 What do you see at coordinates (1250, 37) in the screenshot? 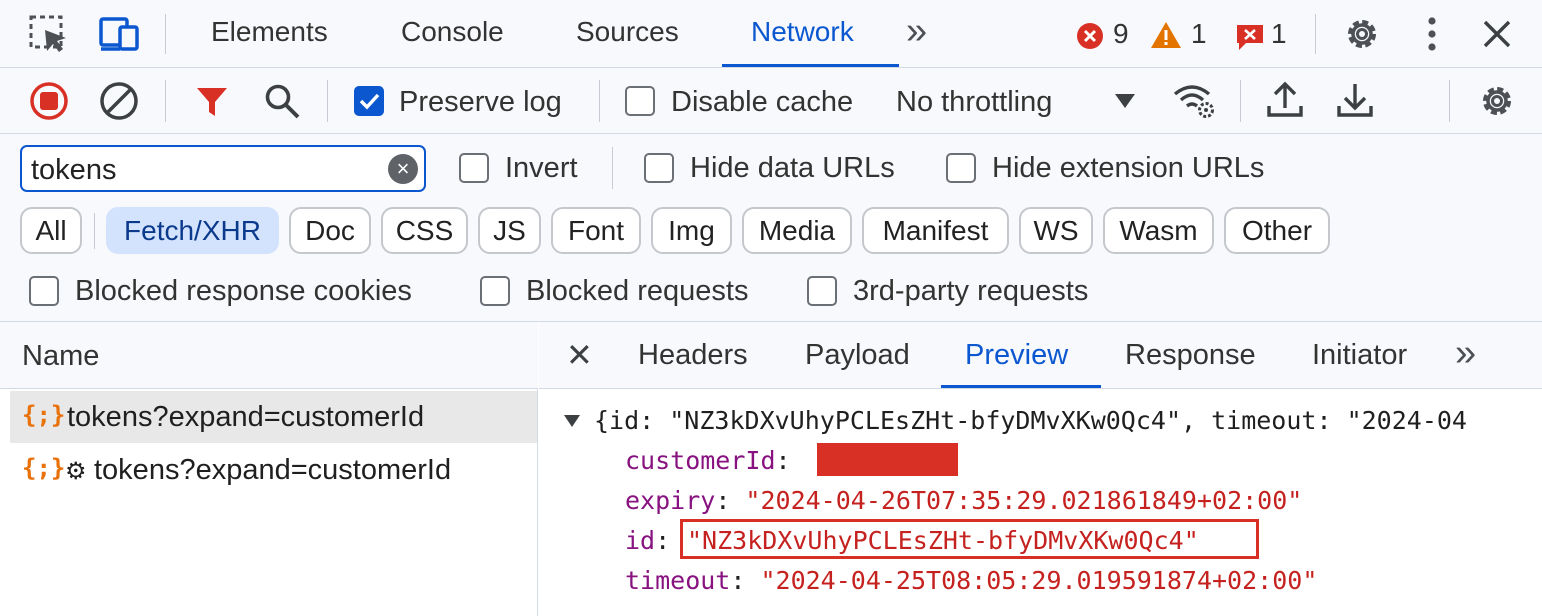
I see `issues-icon` at bounding box center [1250, 37].